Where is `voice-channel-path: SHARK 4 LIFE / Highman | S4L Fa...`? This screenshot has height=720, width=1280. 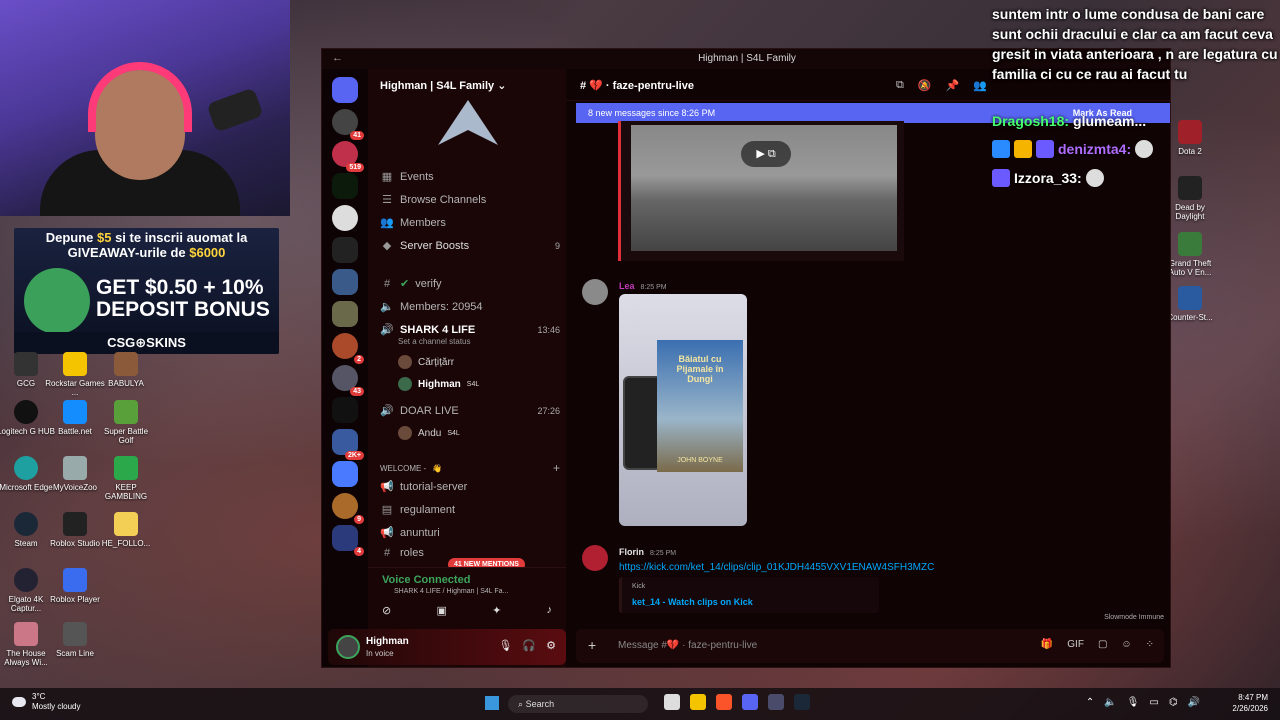
voice-channel-path: SHARK 4 LIFE / Highman | S4L Fa... is located at coordinates (451, 591).